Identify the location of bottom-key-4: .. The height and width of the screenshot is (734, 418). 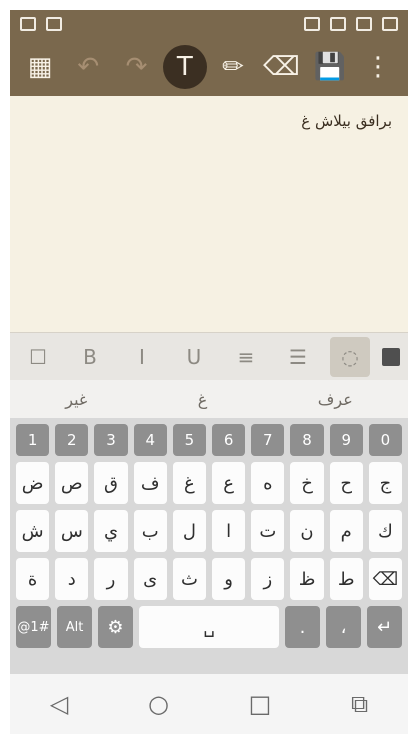
(302, 627).